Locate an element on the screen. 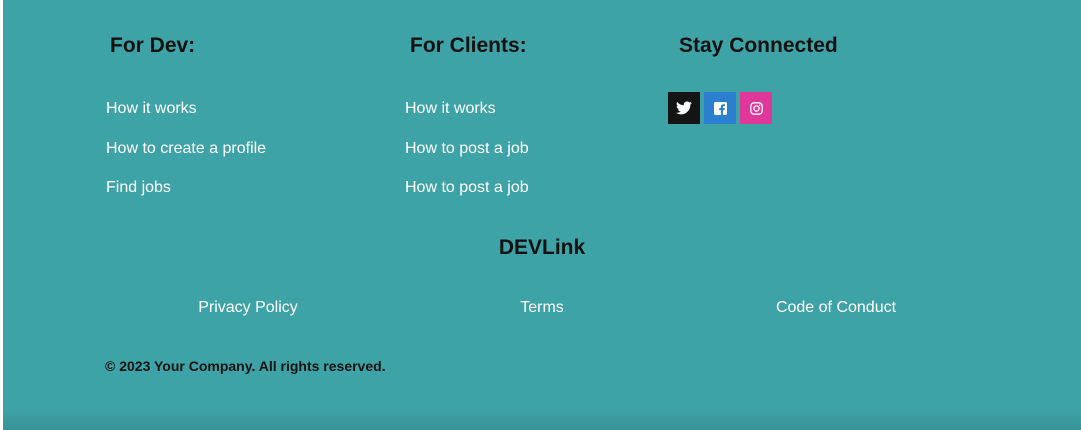  instagram-button is located at coordinates (756, 108).